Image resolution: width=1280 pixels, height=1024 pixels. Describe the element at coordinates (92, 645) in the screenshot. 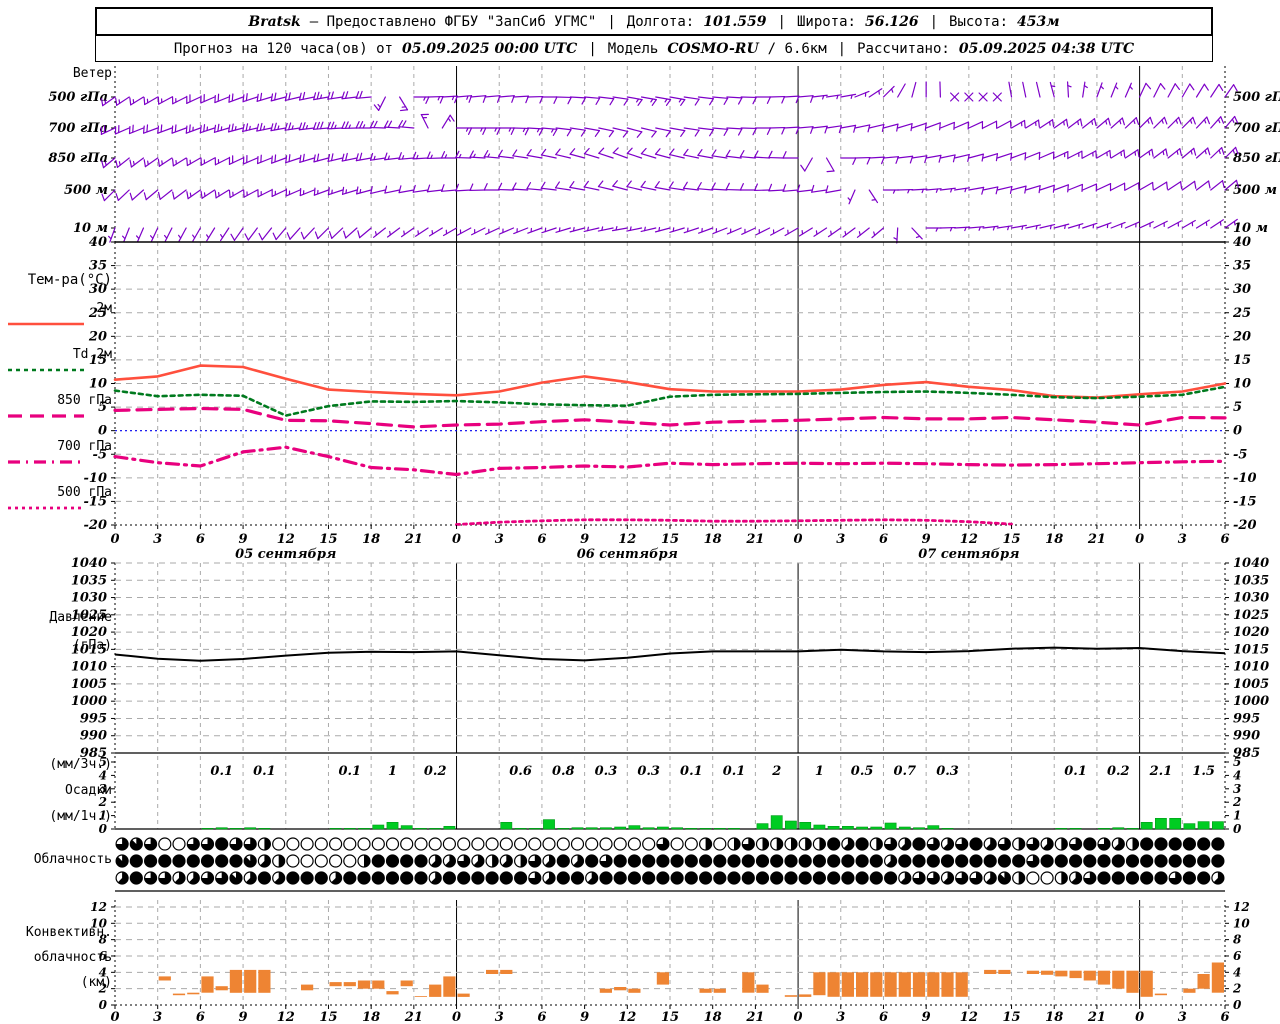

I see `pressure-panel-unit: (гПа)` at that location.